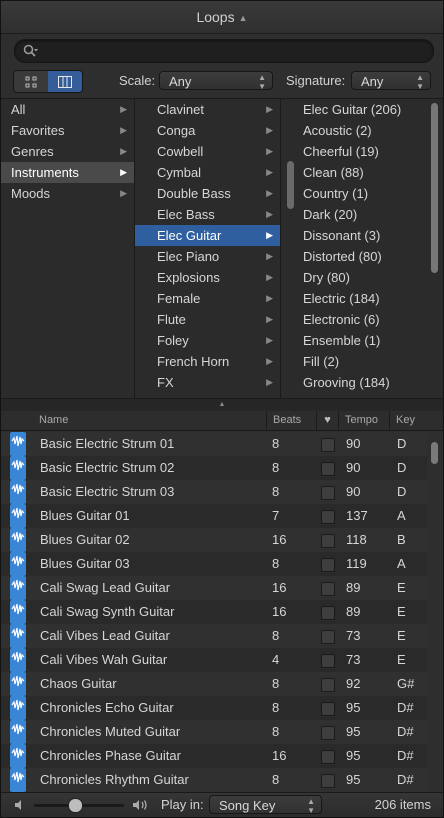  What do you see at coordinates (354, 214) in the screenshot?
I see `keyword-item: Dark (20)` at bounding box center [354, 214].